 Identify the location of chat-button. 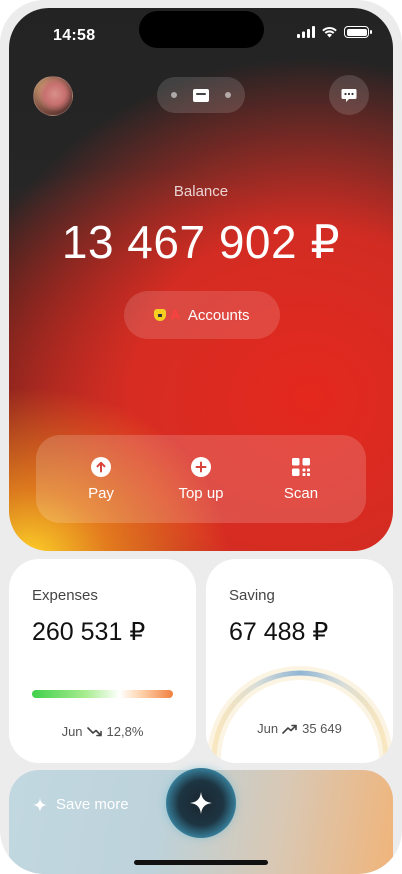
(349, 95).